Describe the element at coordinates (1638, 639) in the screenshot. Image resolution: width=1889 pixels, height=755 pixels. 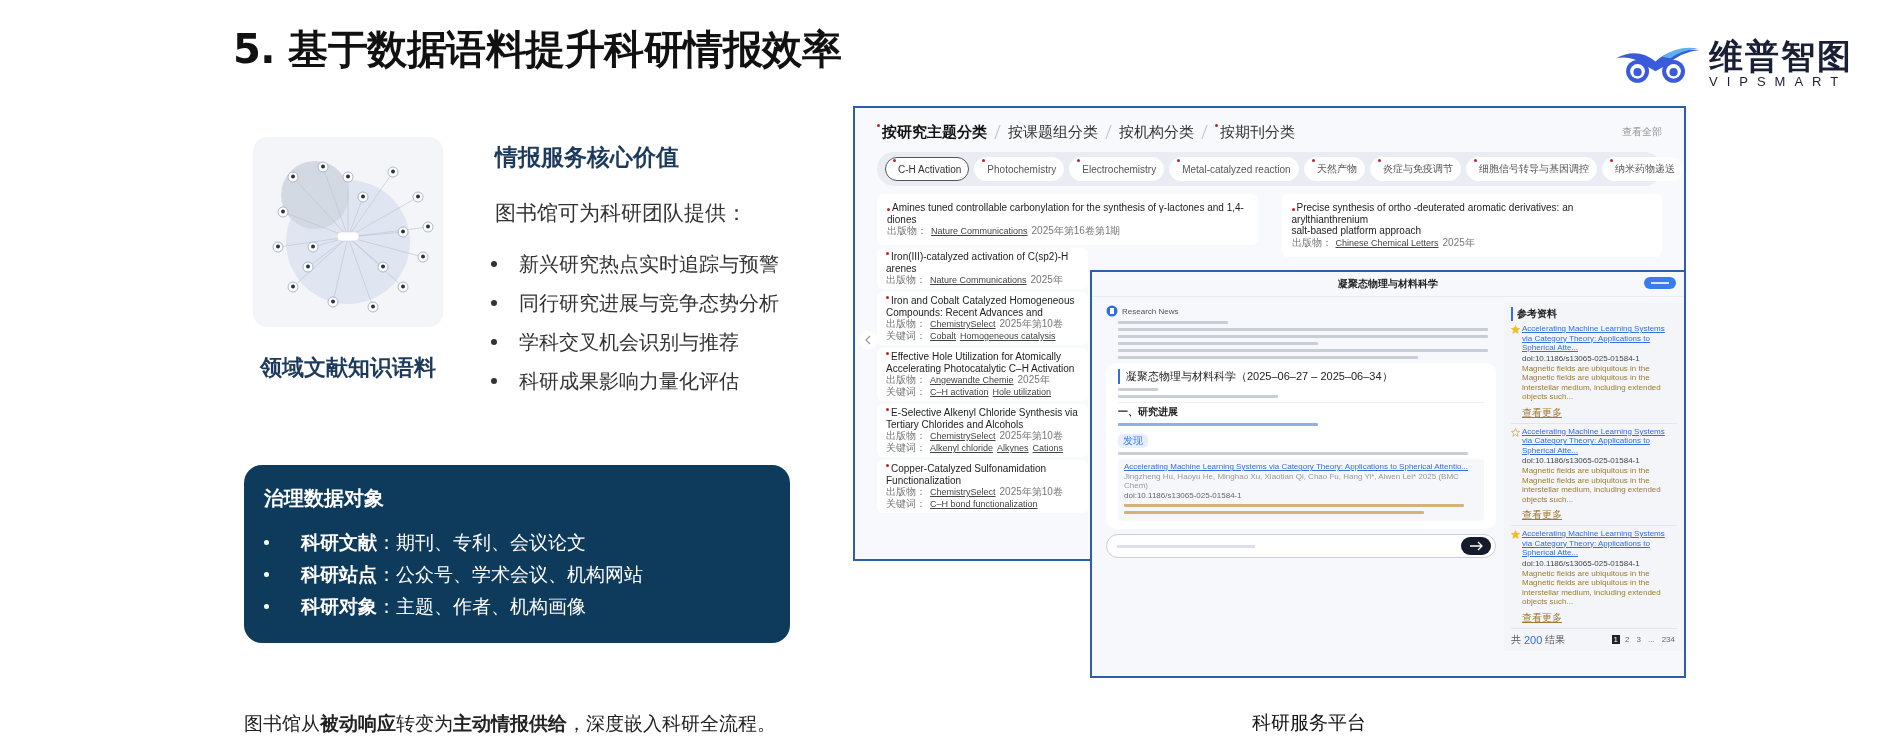
I see `page-link: 3` at that location.